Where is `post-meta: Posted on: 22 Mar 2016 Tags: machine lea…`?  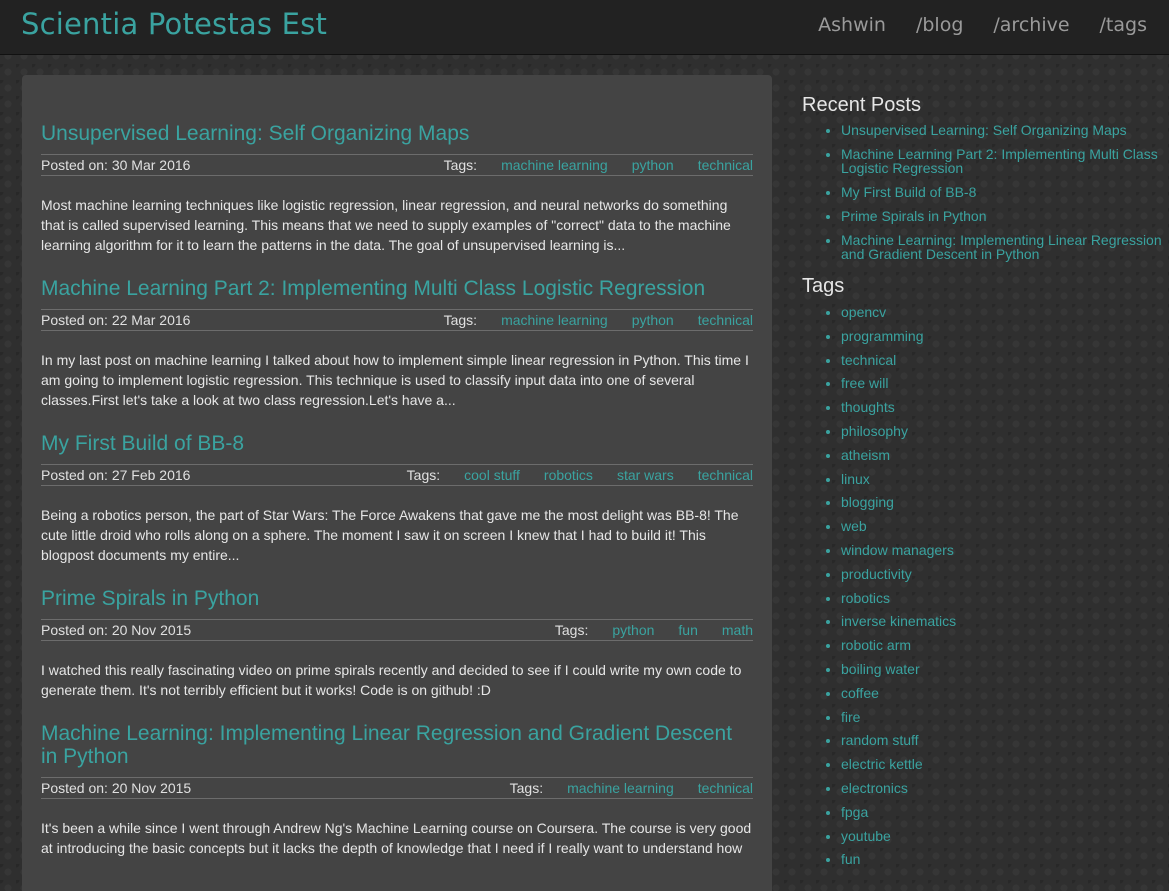
post-meta: Posted on: 22 Mar 2016 Tags: machine lea… is located at coordinates (397, 320).